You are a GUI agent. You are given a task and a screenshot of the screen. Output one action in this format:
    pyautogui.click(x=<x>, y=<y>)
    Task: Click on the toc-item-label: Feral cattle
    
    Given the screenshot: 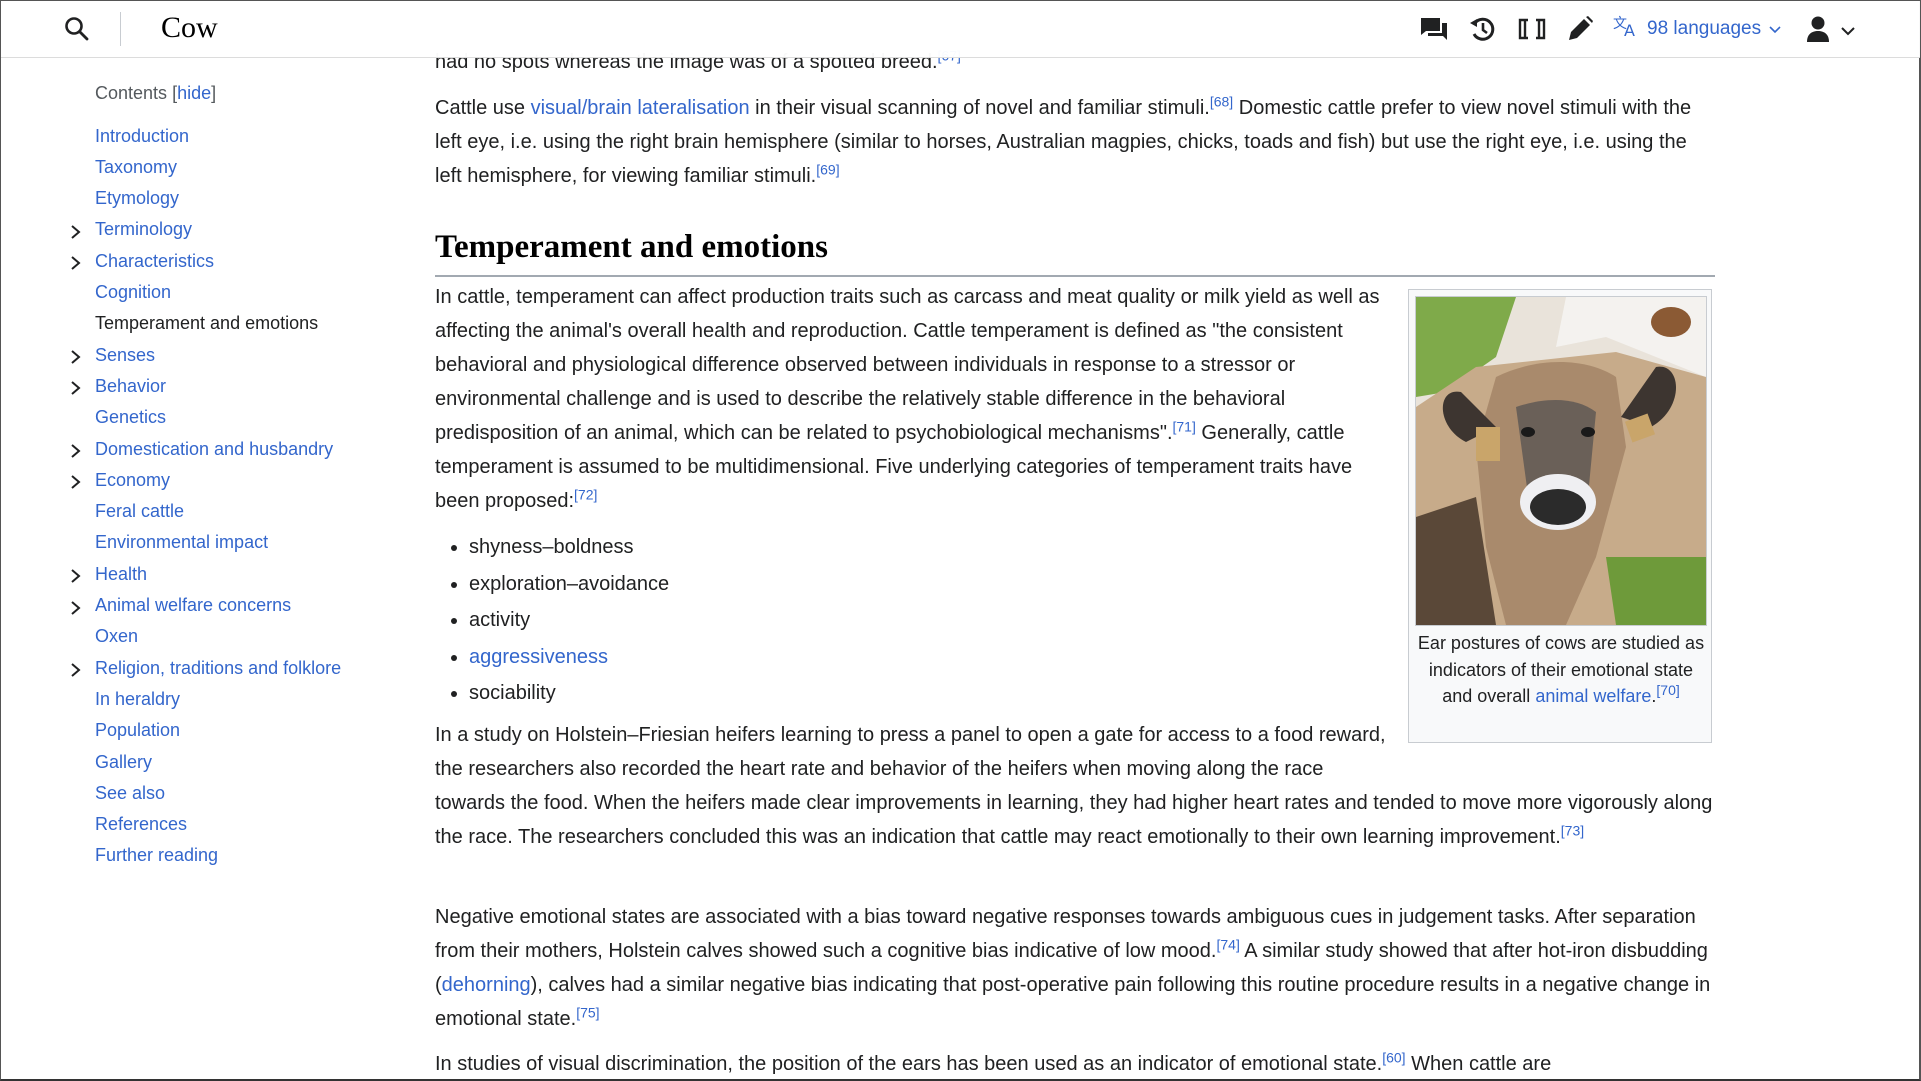 What is the action you would take?
    pyautogui.click(x=140, y=511)
    